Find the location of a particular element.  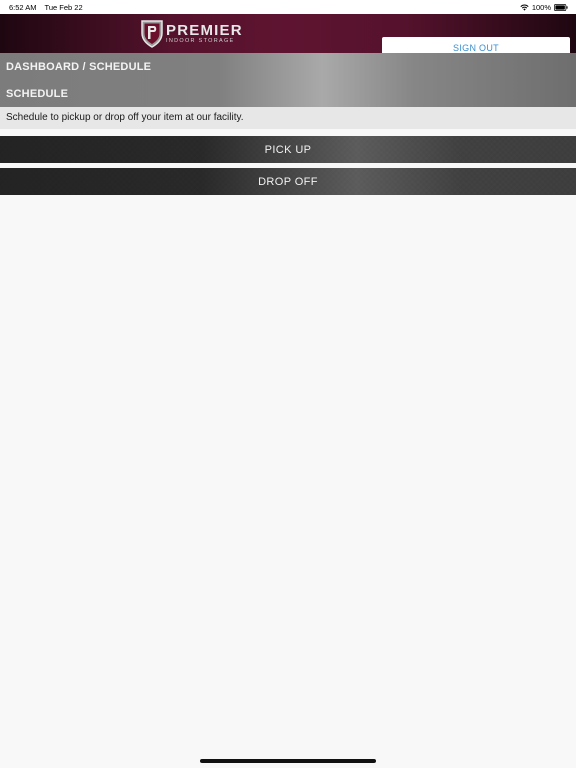

status-date: Tue Feb 22 is located at coordinates (63, 7).